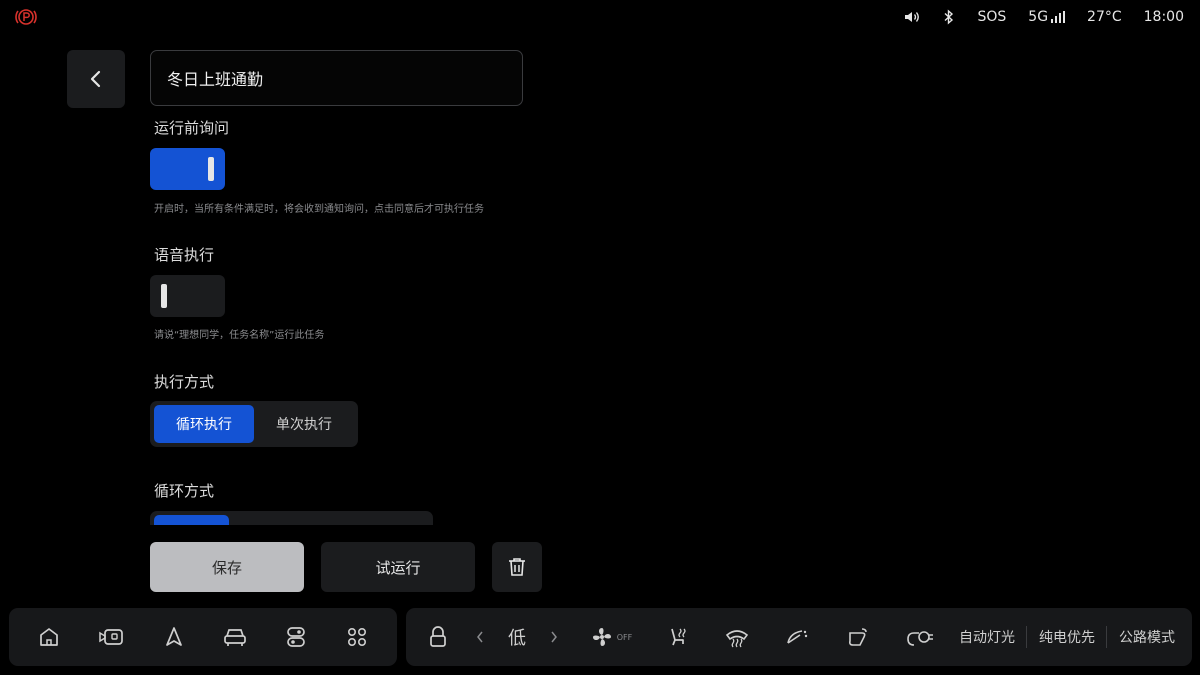  What do you see at coordinates (737, 637) in the screenshot?
I see `front-defrost-icon` at bounding box center [737, 637].